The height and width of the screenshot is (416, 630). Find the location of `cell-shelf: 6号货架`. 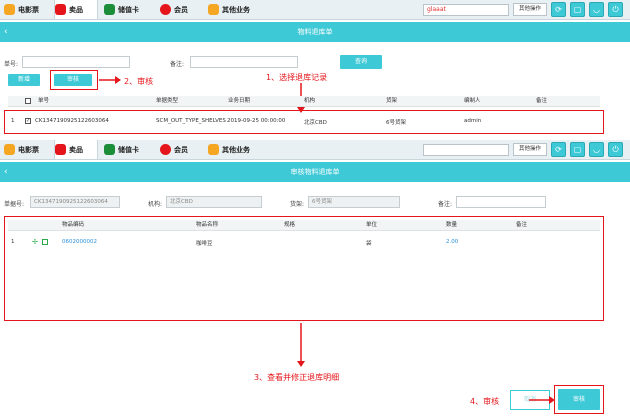

cell-shelf: 6号货架 is located at coordinates (396, 123).